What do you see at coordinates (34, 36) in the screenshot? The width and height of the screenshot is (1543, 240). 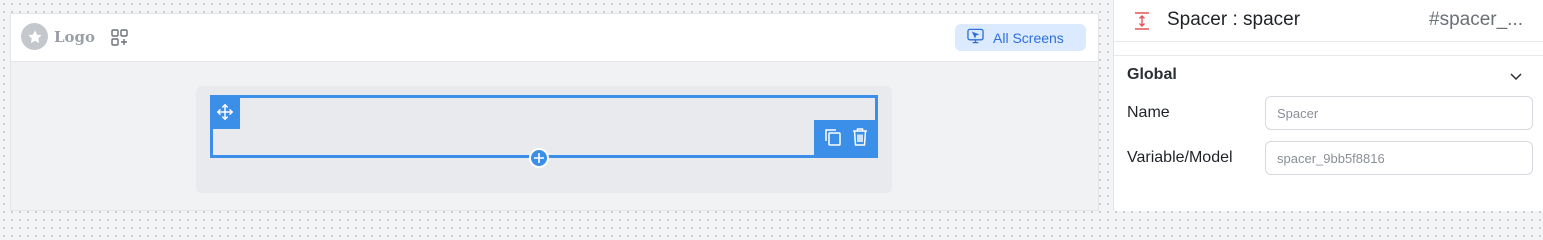 I see `star-icon` at bounding box center [34, 36].